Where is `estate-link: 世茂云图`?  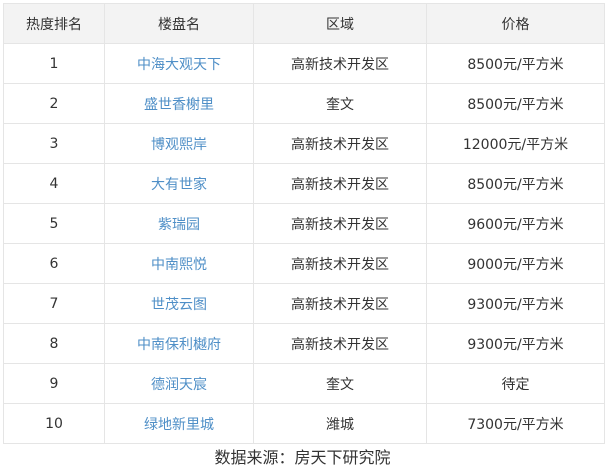 estate-link: 世茂云图 is located at coordinates (179, 305).